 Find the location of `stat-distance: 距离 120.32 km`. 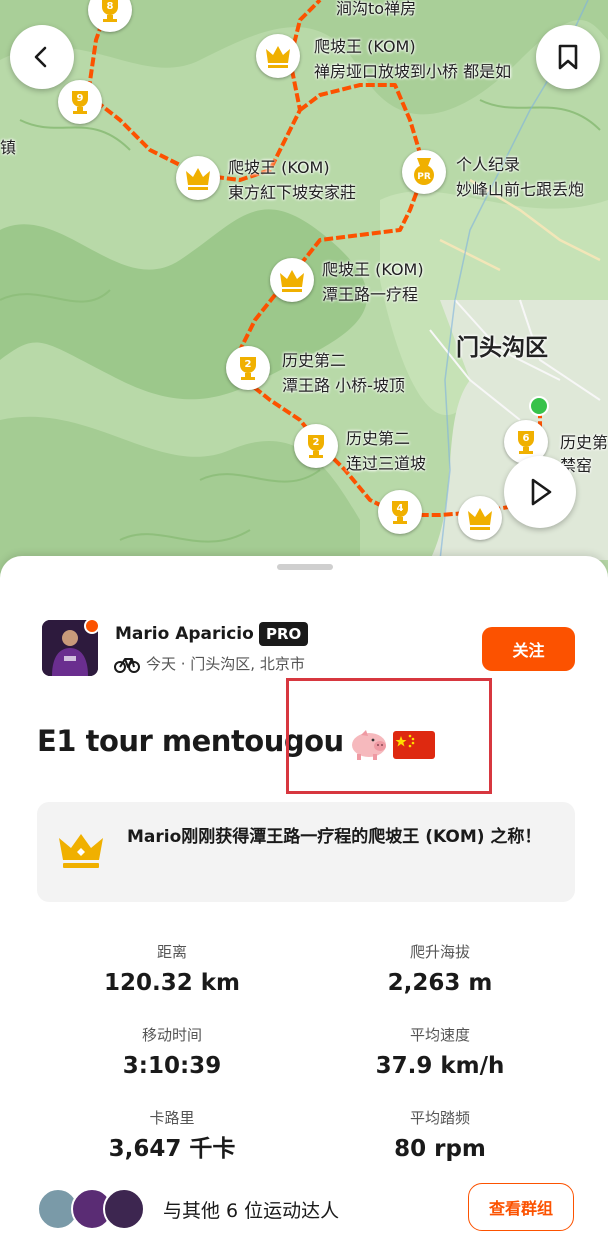

stat-distance: 距离 120.32 km is located at coordinates (172, 970).